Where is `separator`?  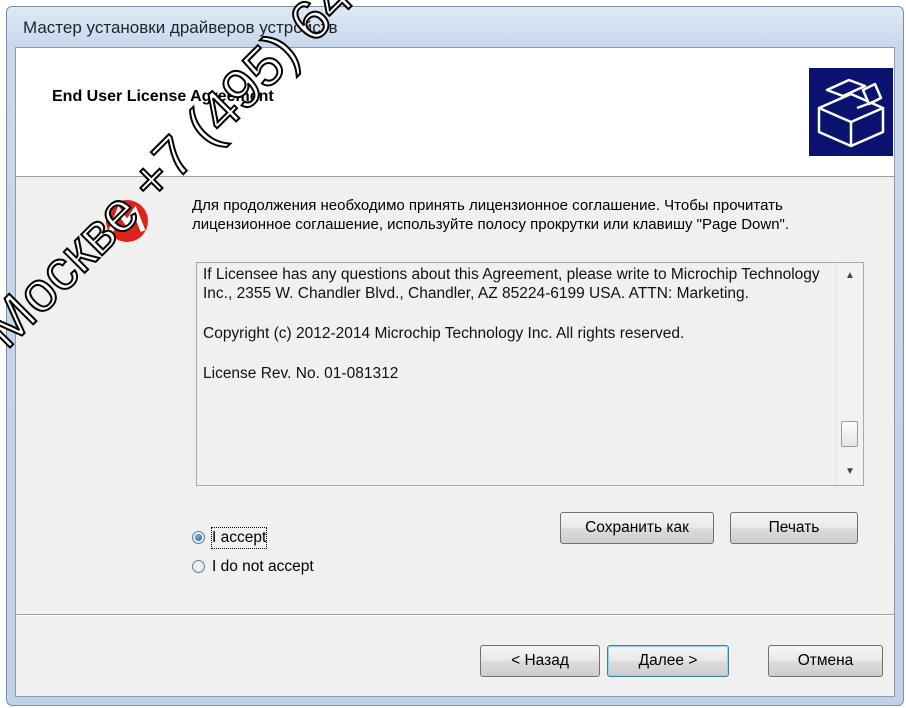 separator is located at coordinates (455, 615).